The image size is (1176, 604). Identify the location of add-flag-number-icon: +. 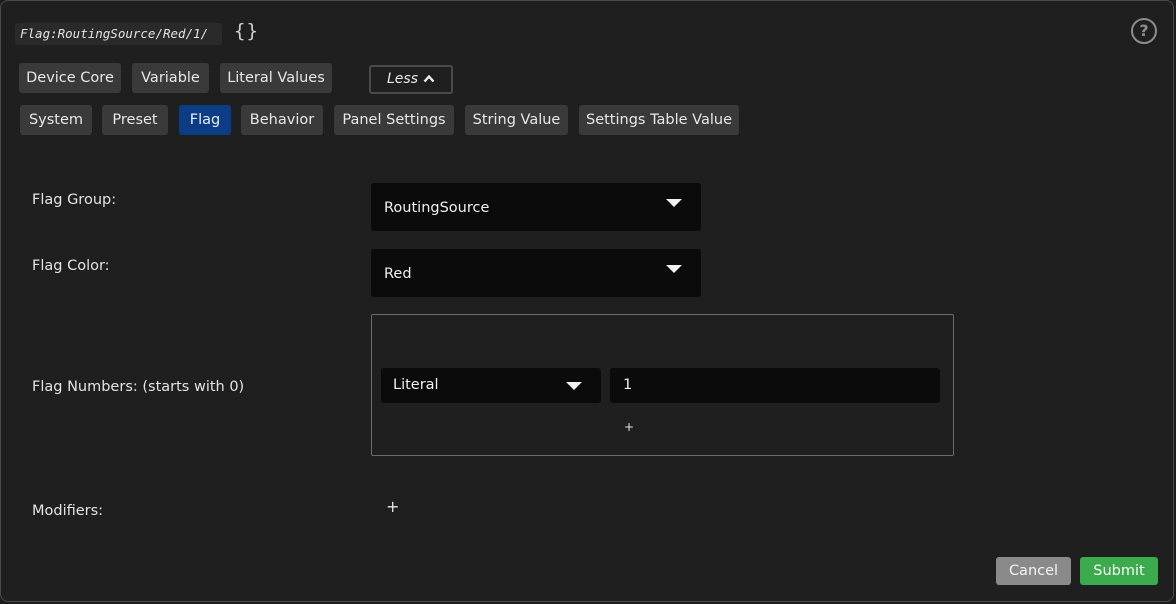
(629, 427).